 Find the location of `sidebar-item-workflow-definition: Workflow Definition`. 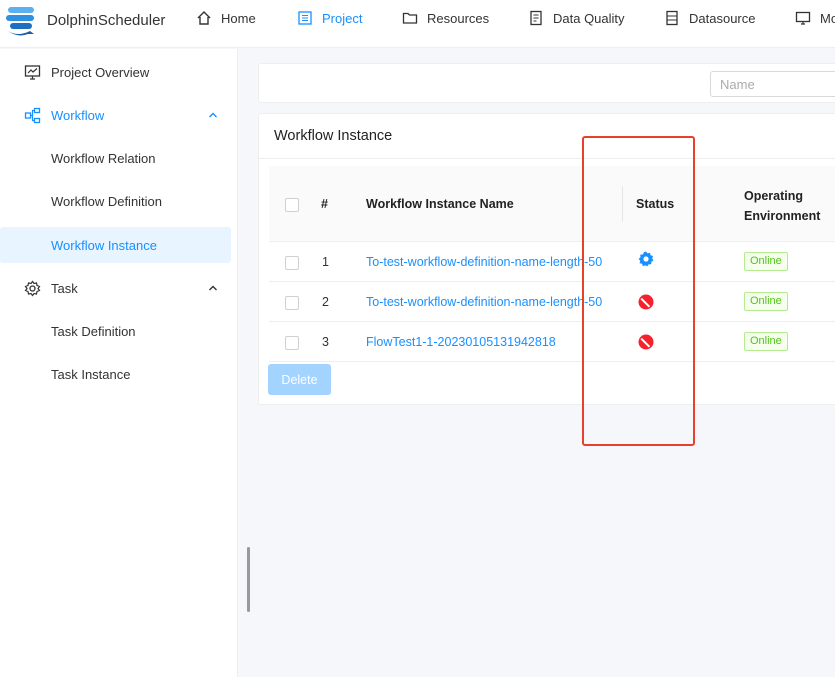

sidebar-item-workflow-definition: Workflow Definition is located at coordinates (115, 201).